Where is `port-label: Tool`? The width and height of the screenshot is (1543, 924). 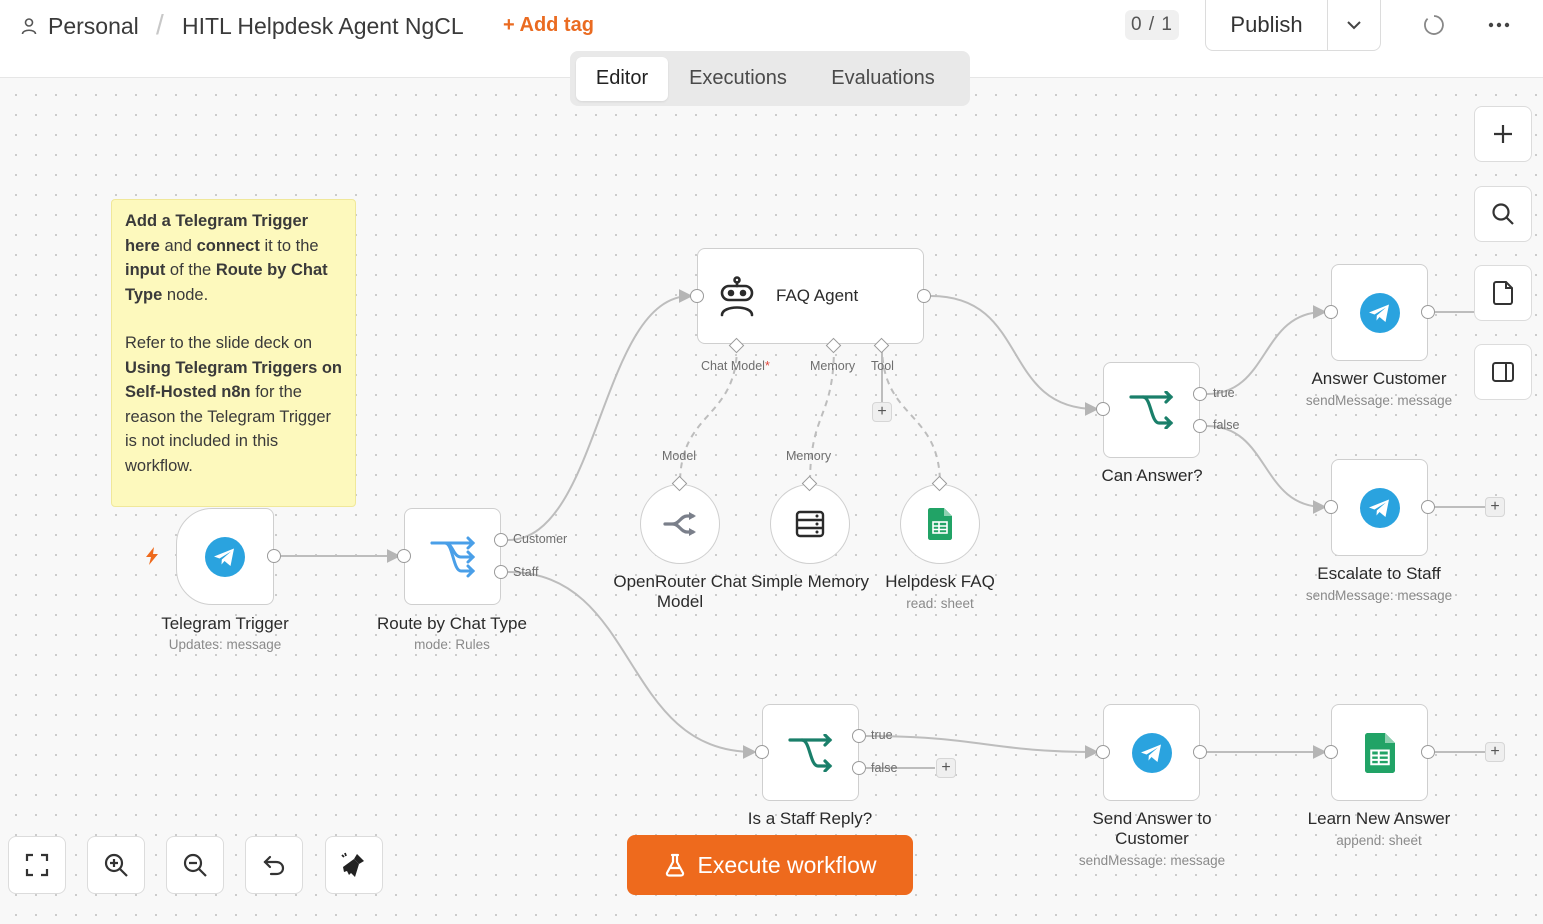
port-label: Tool is located at coordinates (882, 366).